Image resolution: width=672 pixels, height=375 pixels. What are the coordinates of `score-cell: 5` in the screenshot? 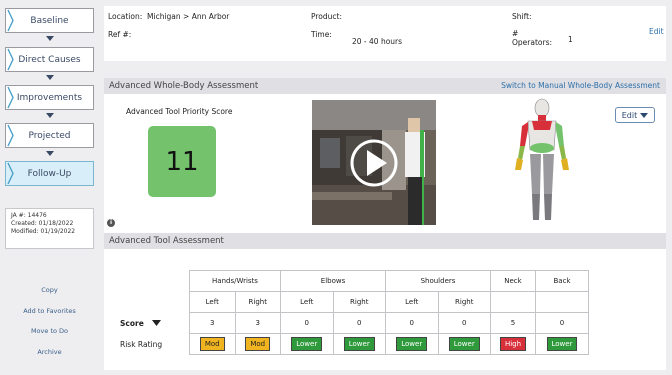 It's located at (513, 323).